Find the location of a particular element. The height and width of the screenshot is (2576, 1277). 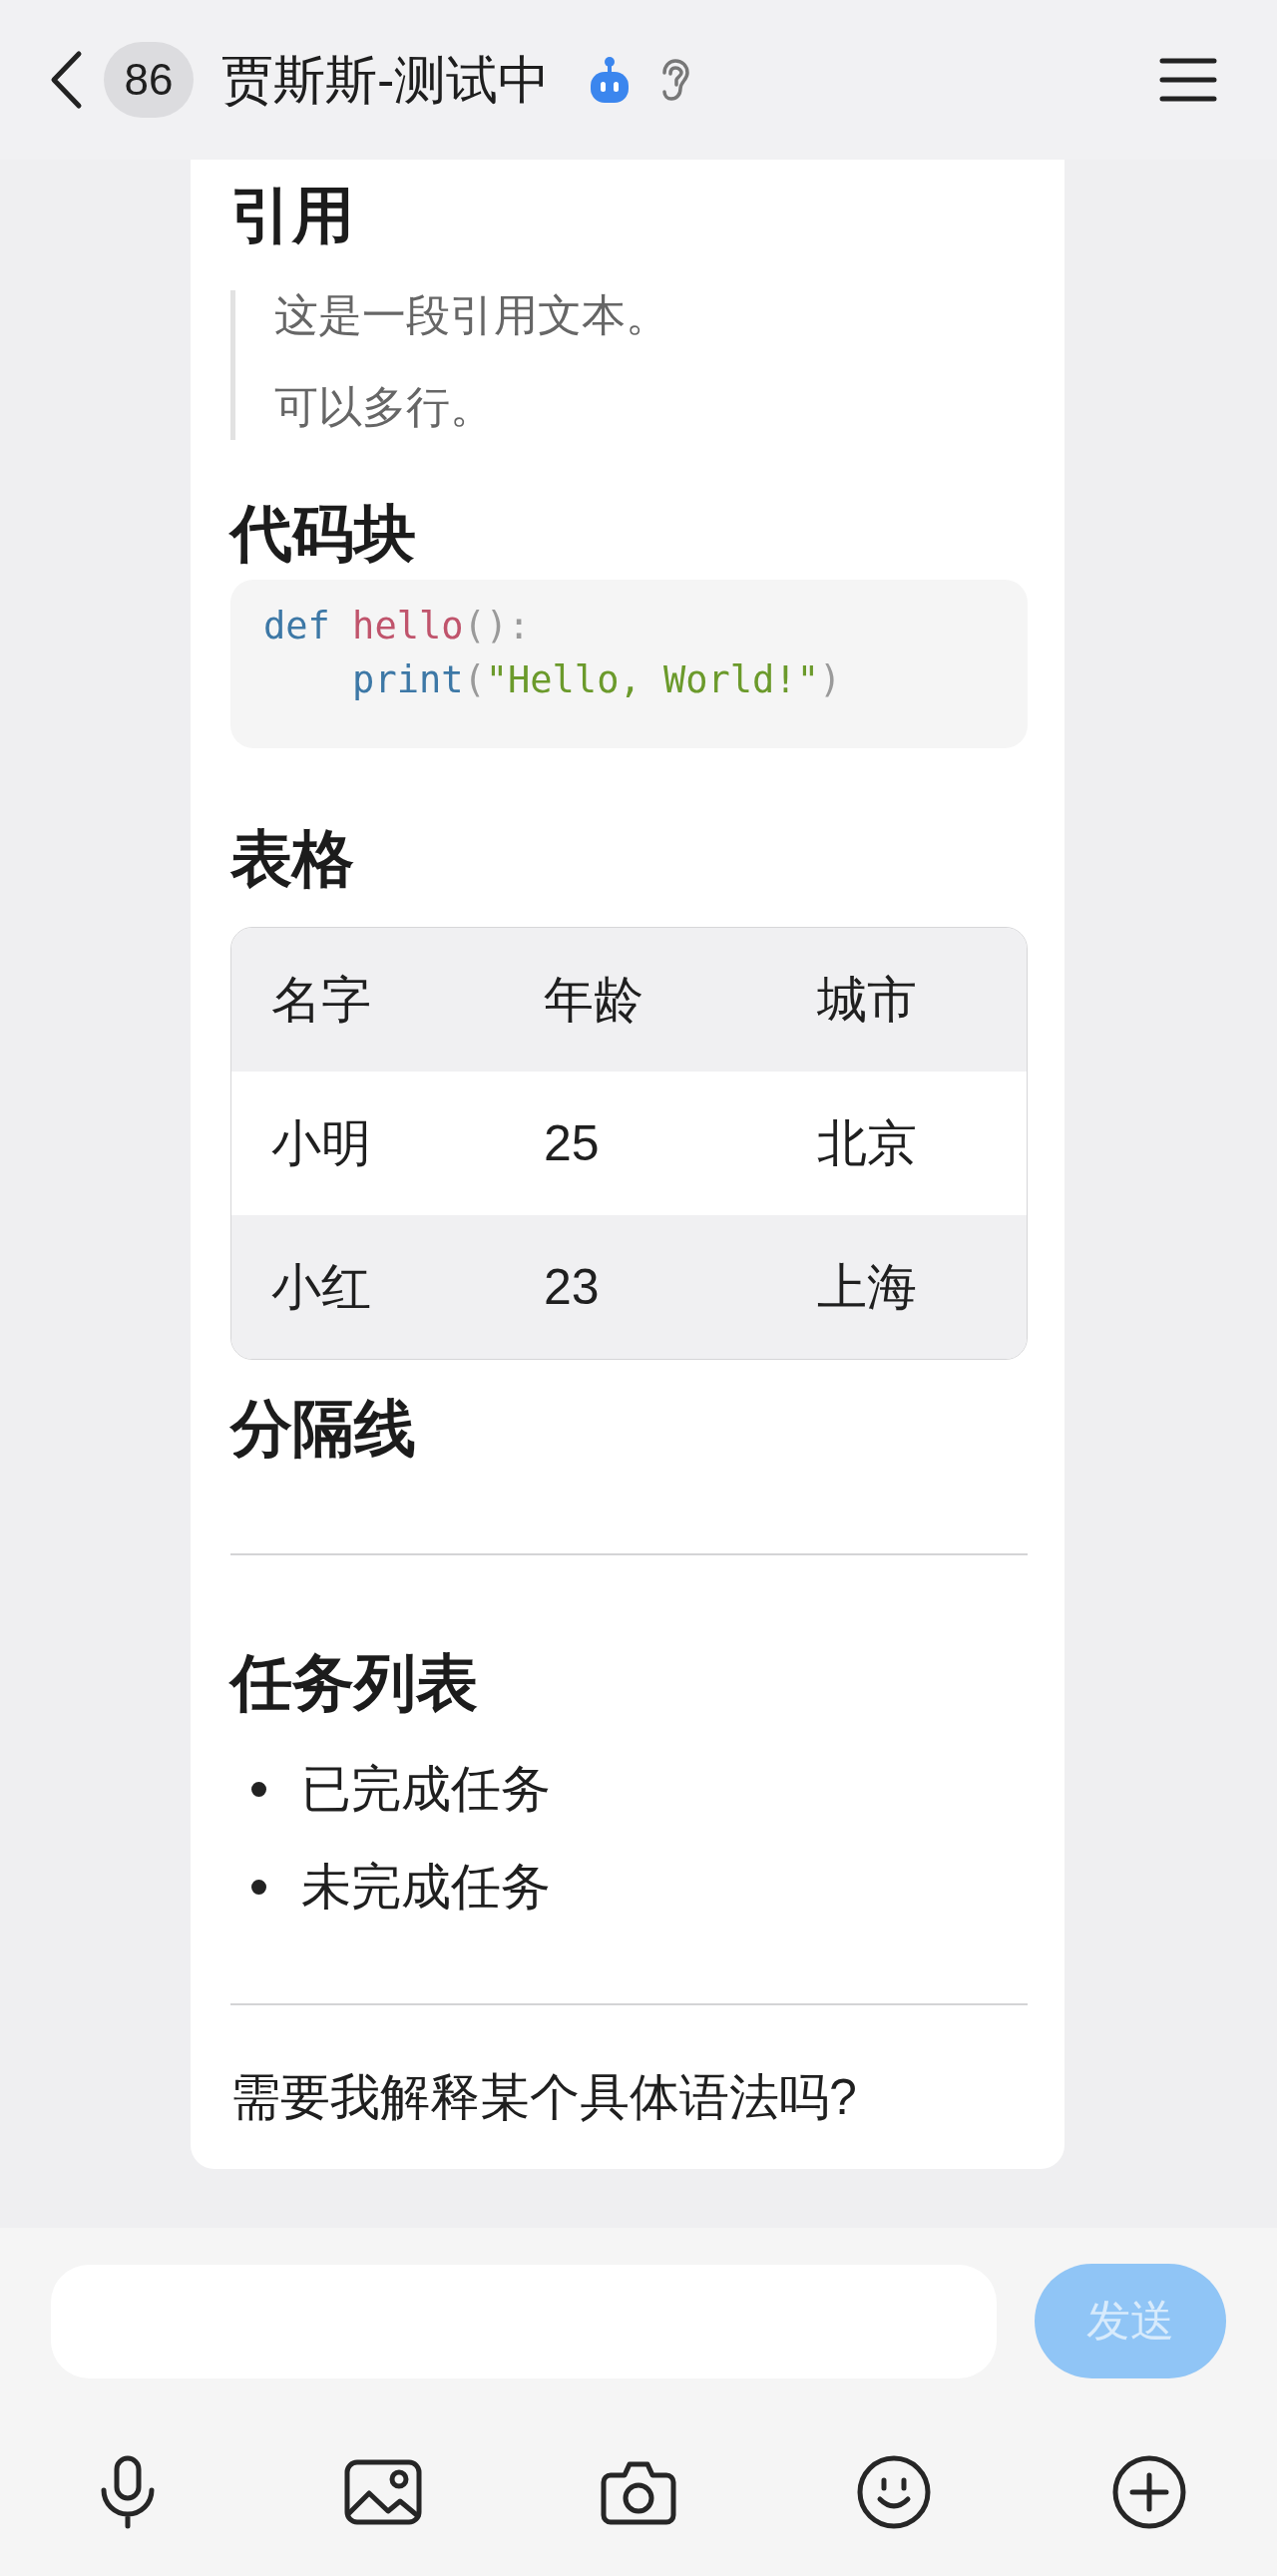

quote-text: 这是一段引用文本。 is located at coordinates (472, 315).